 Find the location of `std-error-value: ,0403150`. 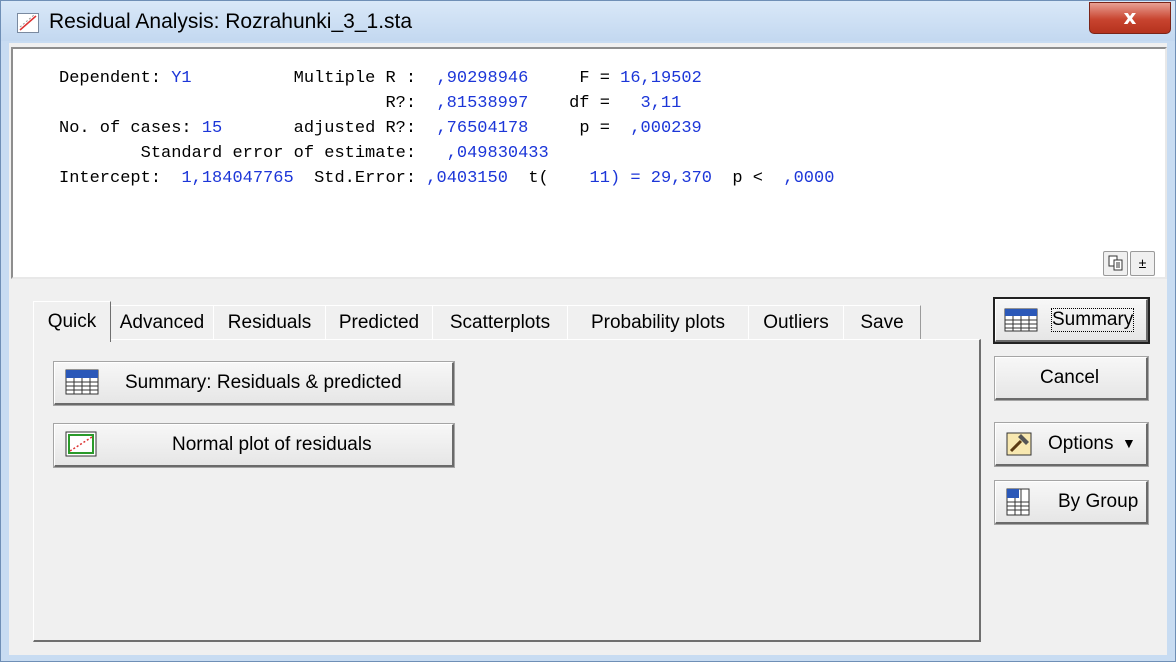

std-error-value: ,0403150 is located at coordinates (467, 178).